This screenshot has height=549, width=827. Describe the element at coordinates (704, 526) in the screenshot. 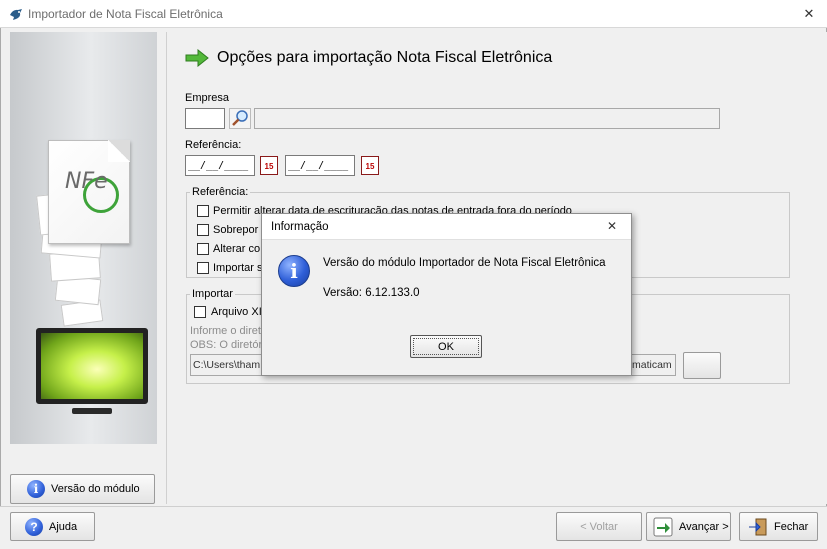

I see `next-button-label: Avançar >` at that location.